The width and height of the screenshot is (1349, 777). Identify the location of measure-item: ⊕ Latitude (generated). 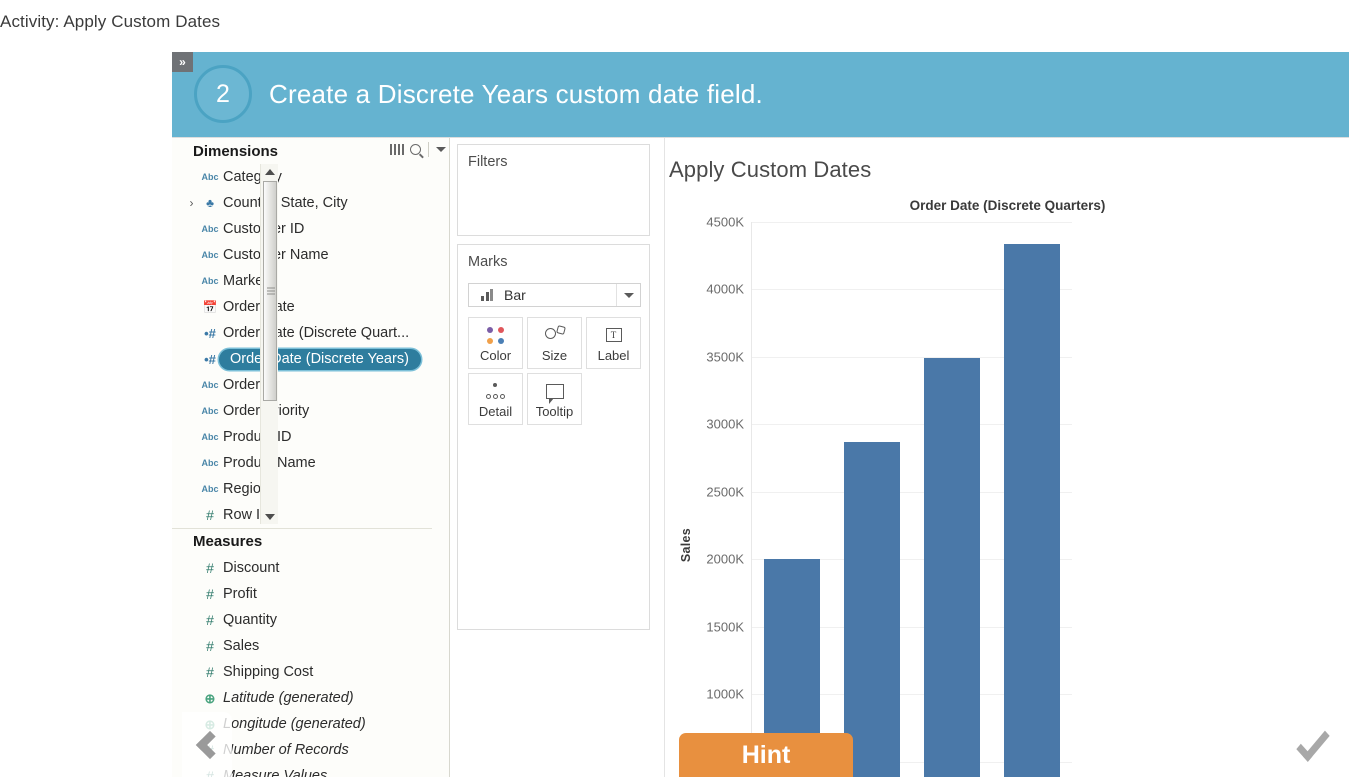
(302, 698).